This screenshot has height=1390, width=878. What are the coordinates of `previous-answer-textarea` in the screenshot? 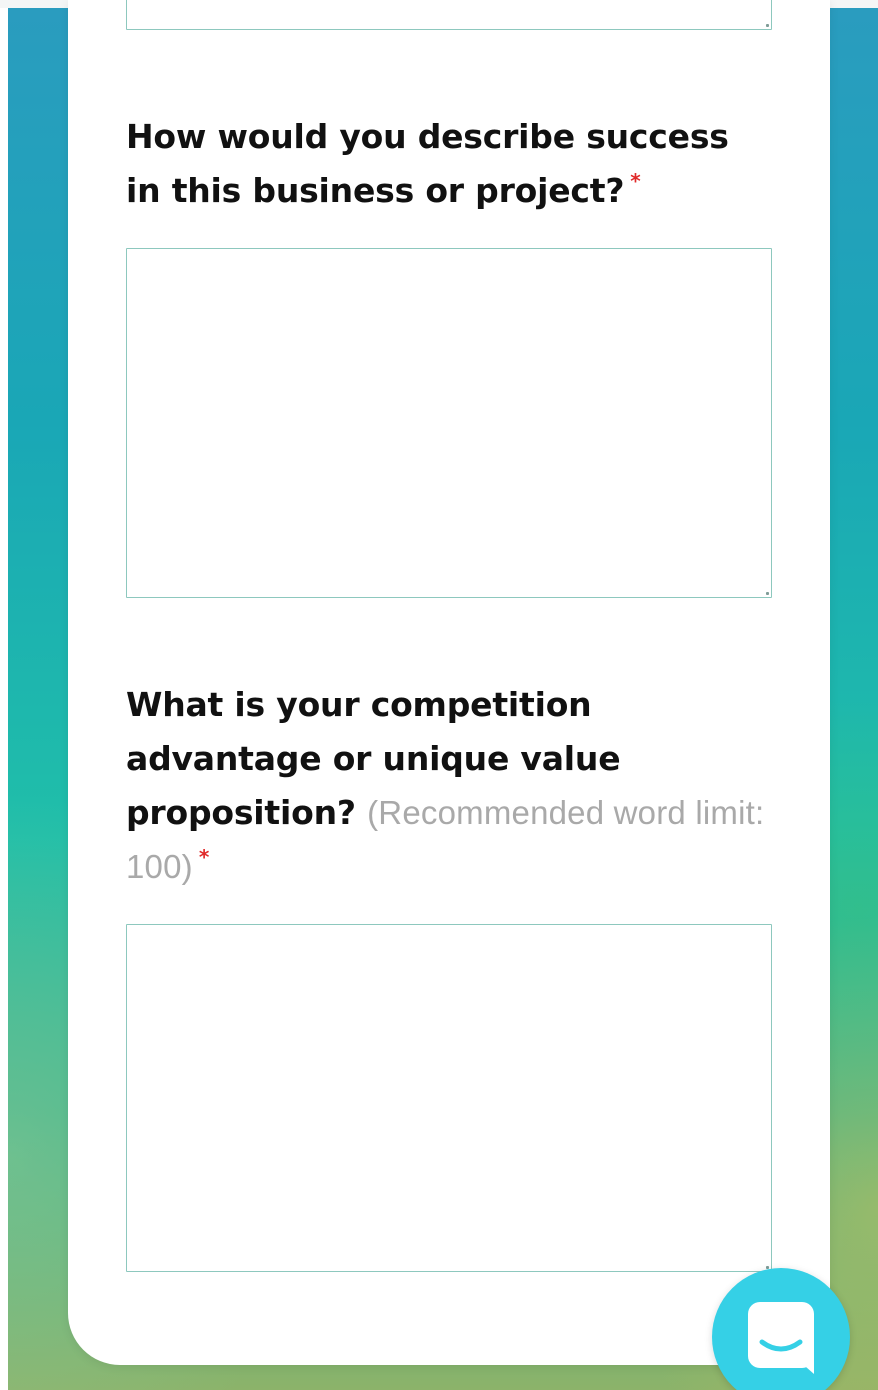 It's located at (449, 15).